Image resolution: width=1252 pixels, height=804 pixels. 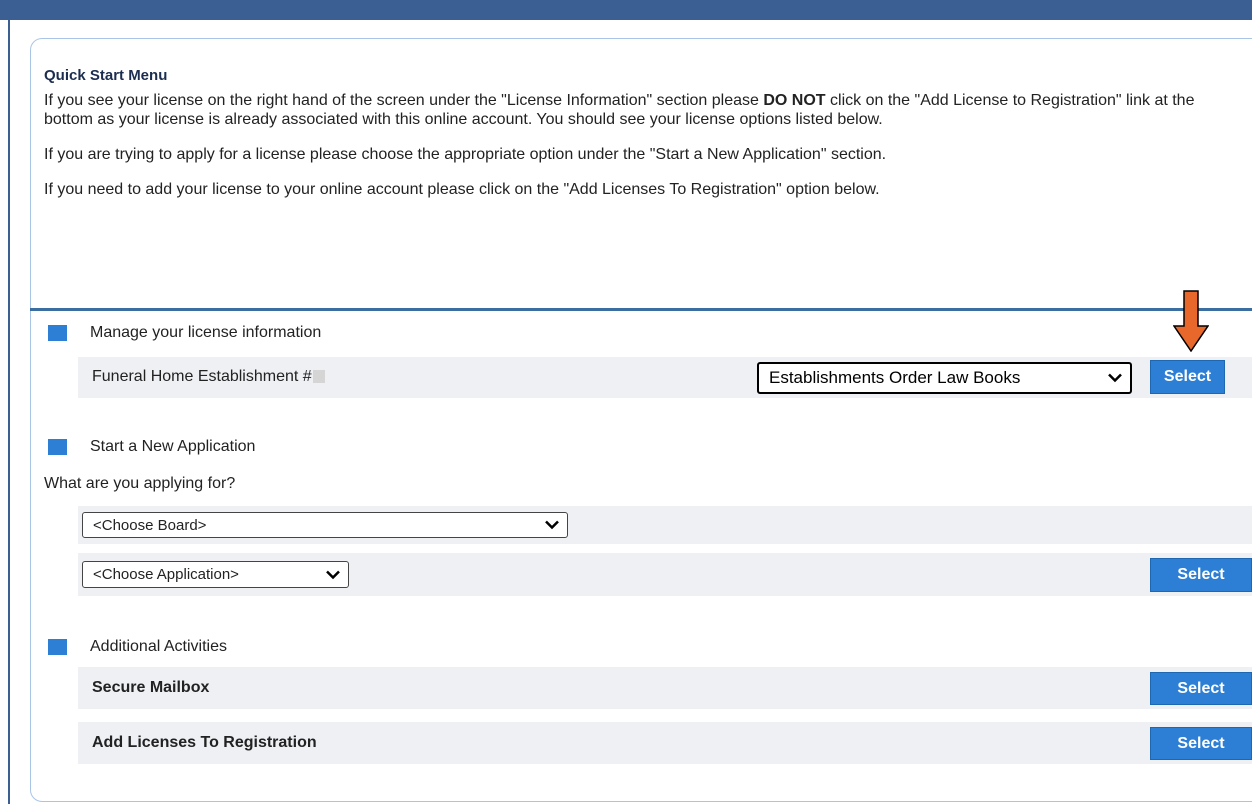 I want to click on secure-mailbox-select-button: Select, so click(x=1201, y=688).